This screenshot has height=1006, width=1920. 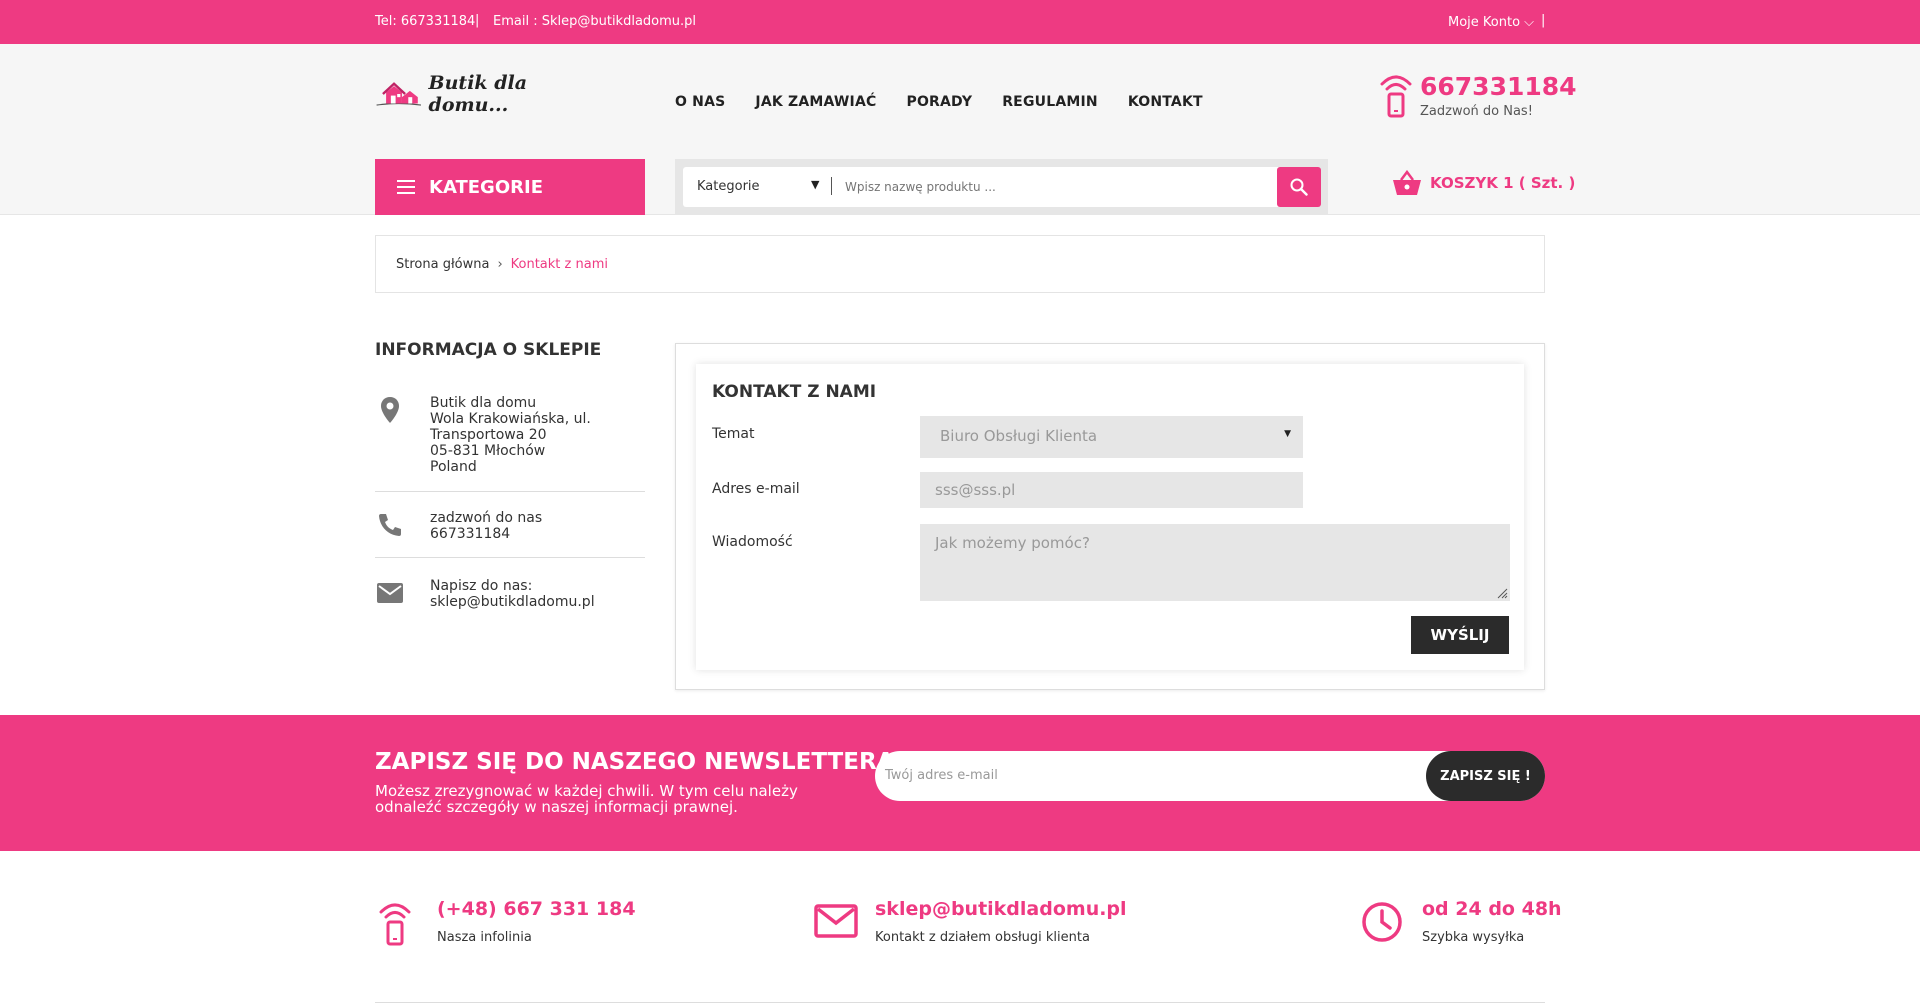 What do you see at coordinates (728, 186) in the screenshot?
I see `search-category-select: Kategorie` at bounding box center [728, 186].